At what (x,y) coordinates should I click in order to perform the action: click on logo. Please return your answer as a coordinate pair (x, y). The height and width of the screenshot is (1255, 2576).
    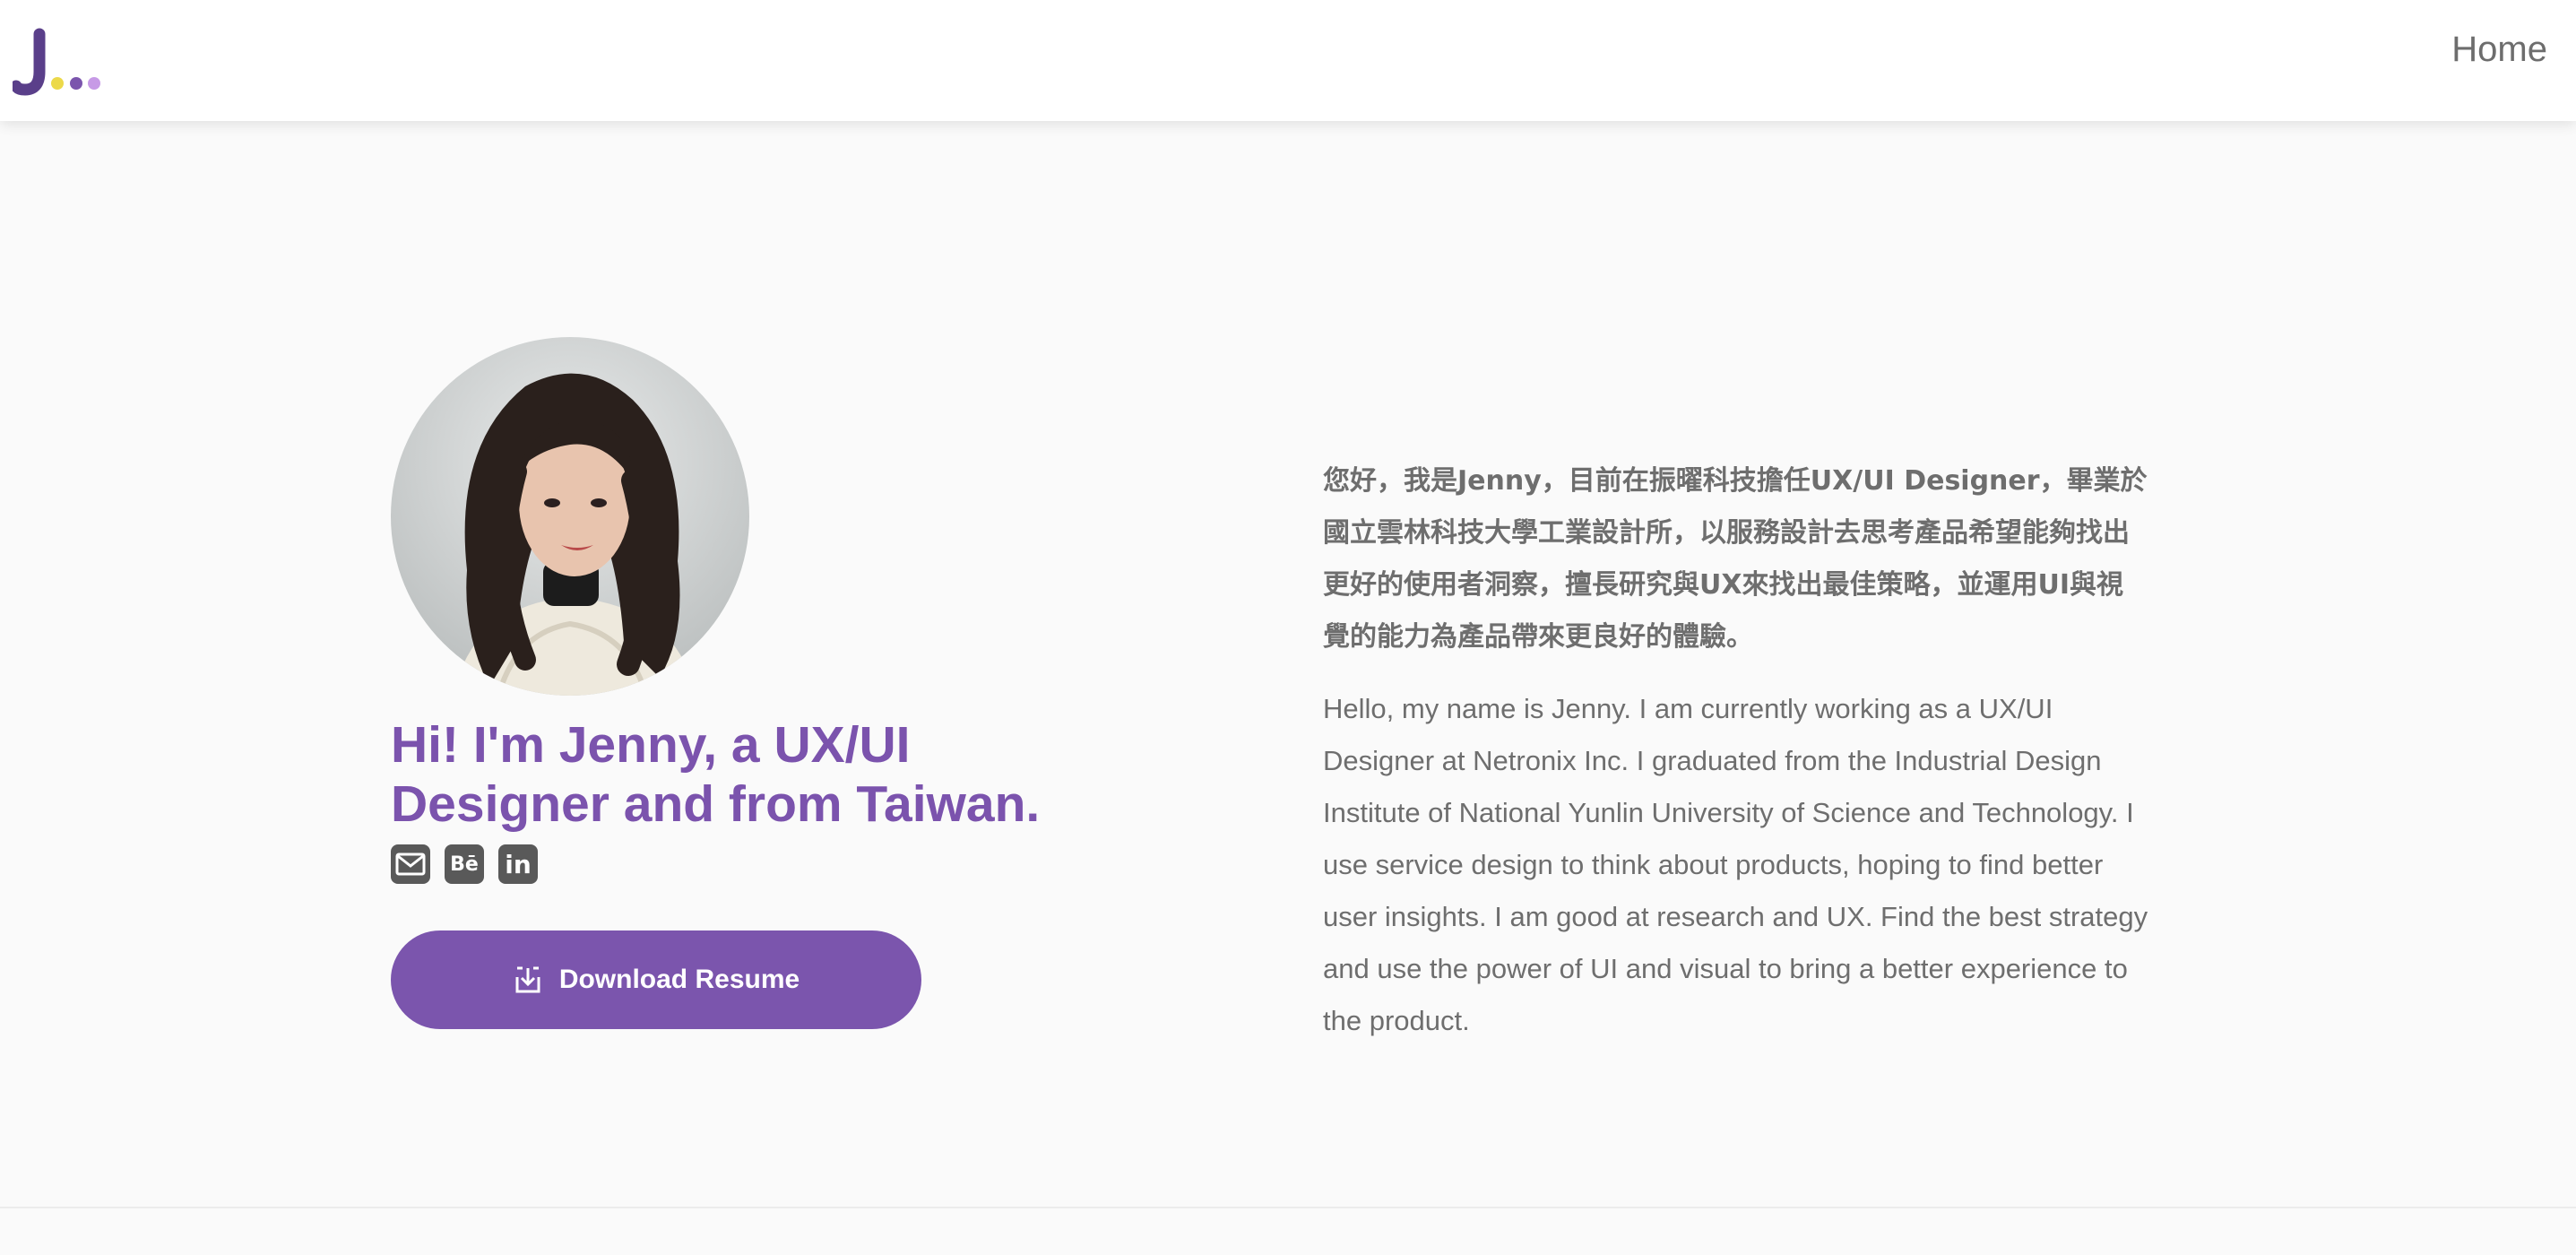
    Looking at the image, I should click on (60, 63).